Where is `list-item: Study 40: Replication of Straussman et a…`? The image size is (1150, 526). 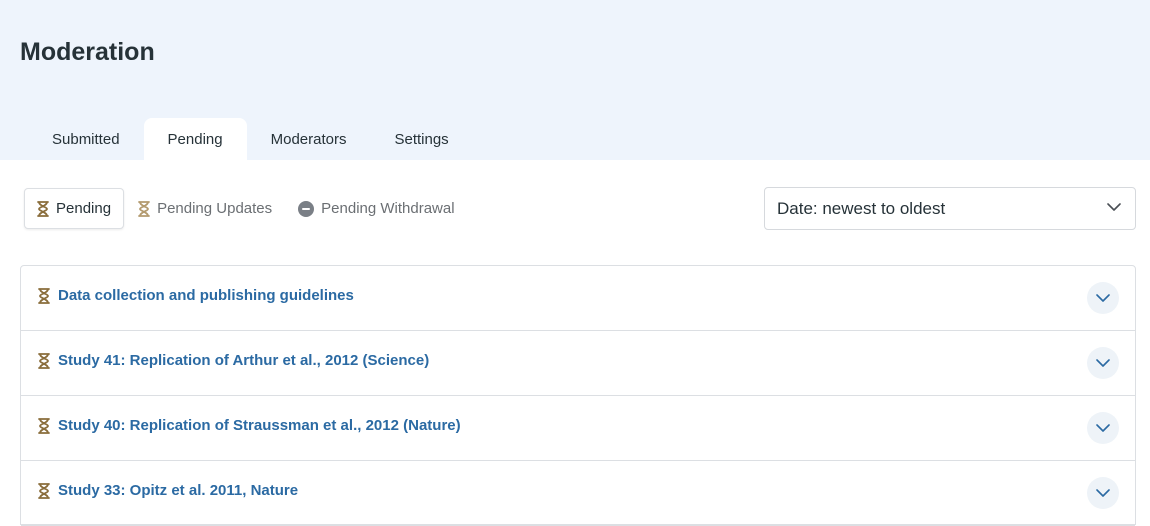
list-item: Study 40: Replication of Straussman et a… is located at coordinates (578, 428).